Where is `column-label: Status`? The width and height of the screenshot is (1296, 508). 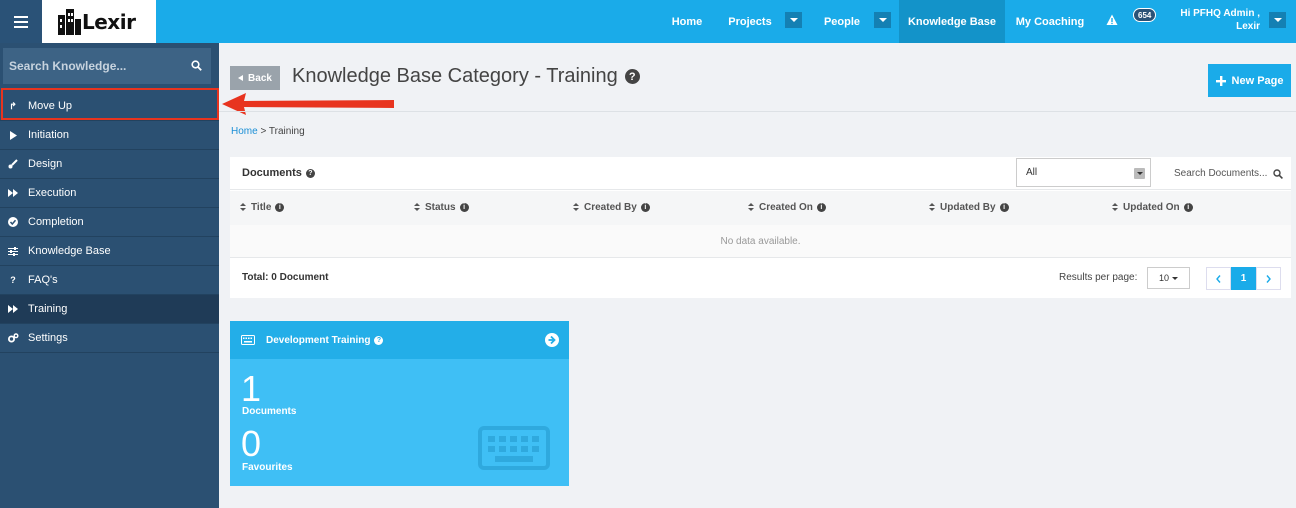 column-label: Status is located at coordinates (440, 207).